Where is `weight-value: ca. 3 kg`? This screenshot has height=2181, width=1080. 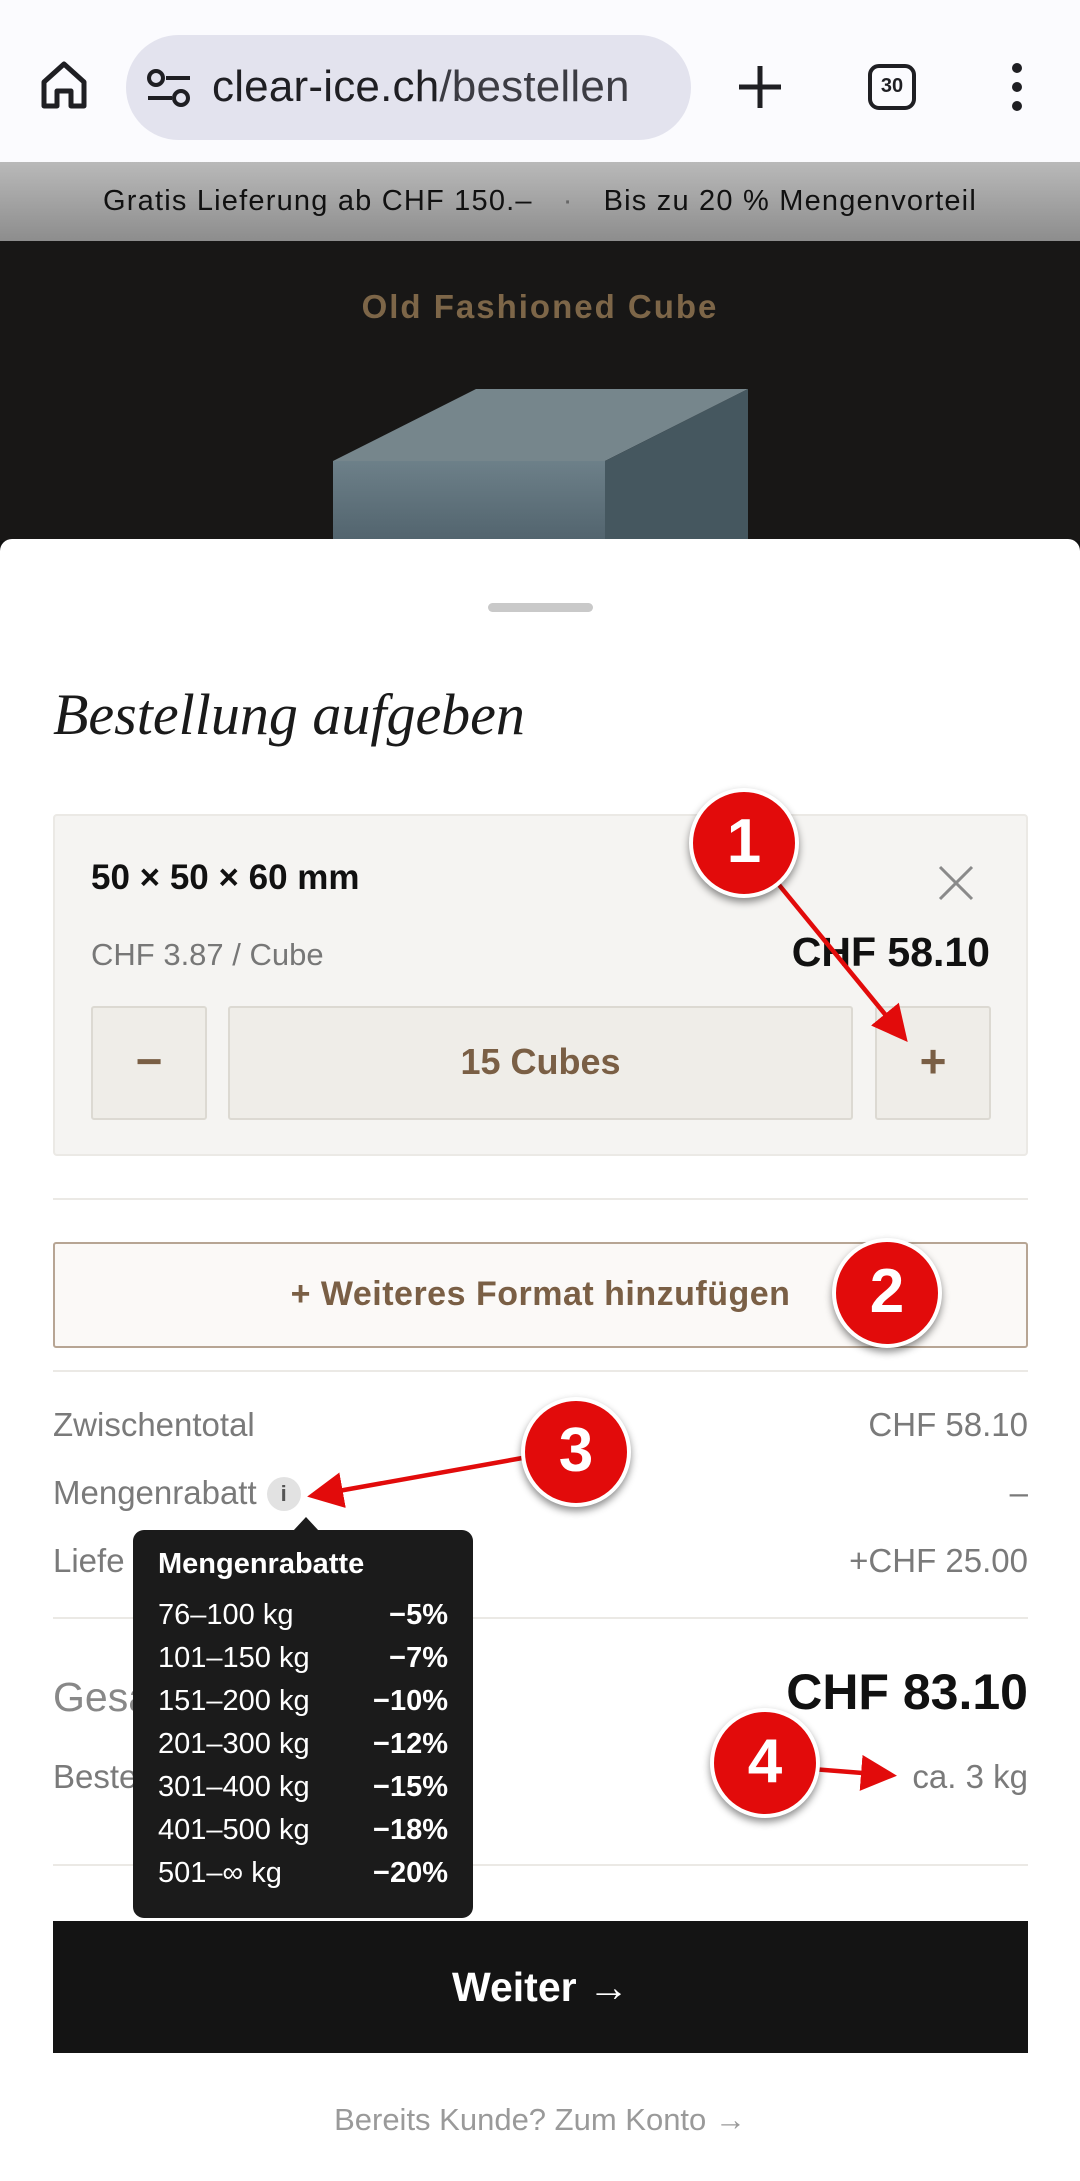 weight-value: ca. 3 kg is located at coordinates (970, 1776).